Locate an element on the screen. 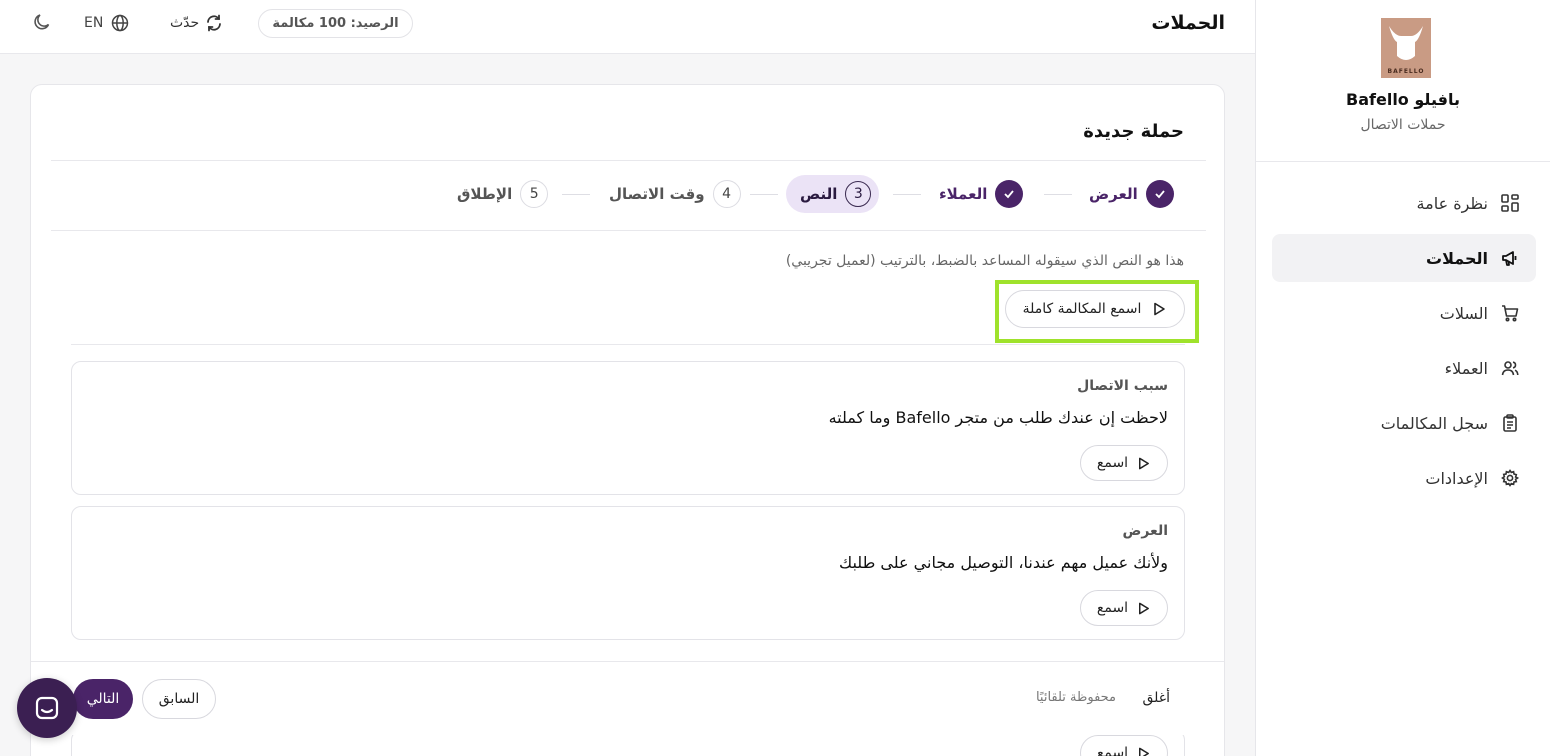 The image size is (1550, 756). step-offer: العرض is located at coordinates (1131, 194).